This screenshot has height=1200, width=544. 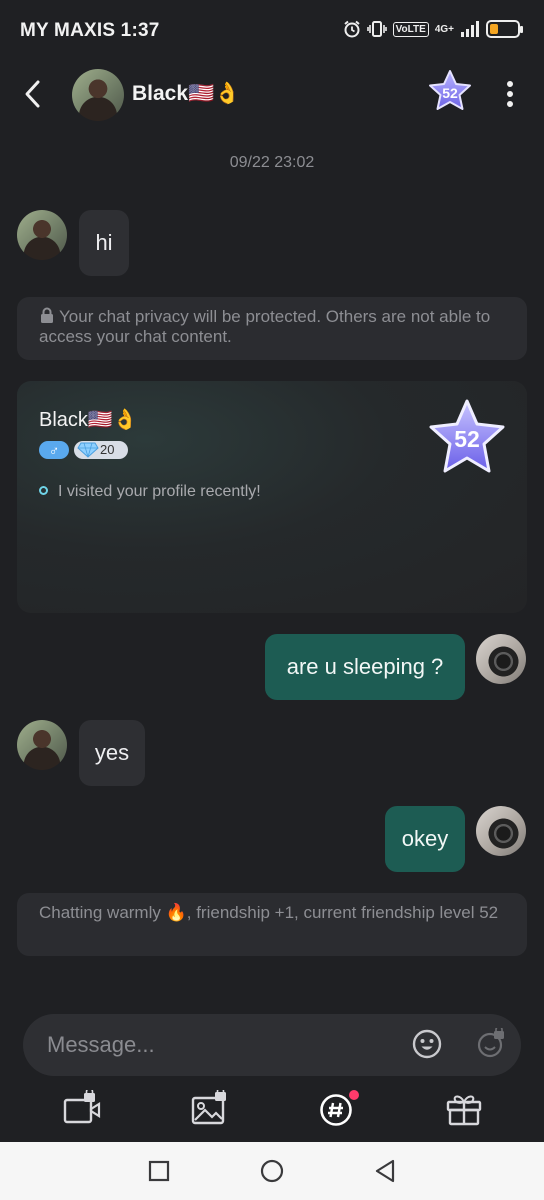 What do you see at coordinates (210, 1108) in the screenshot?
I see `image-lock-icon` at bounding box center [210, 1108].